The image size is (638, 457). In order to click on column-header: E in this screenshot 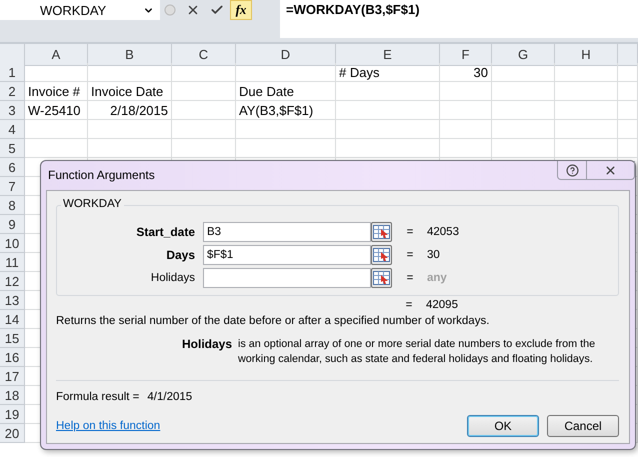, I will do `click(388, 55)`.